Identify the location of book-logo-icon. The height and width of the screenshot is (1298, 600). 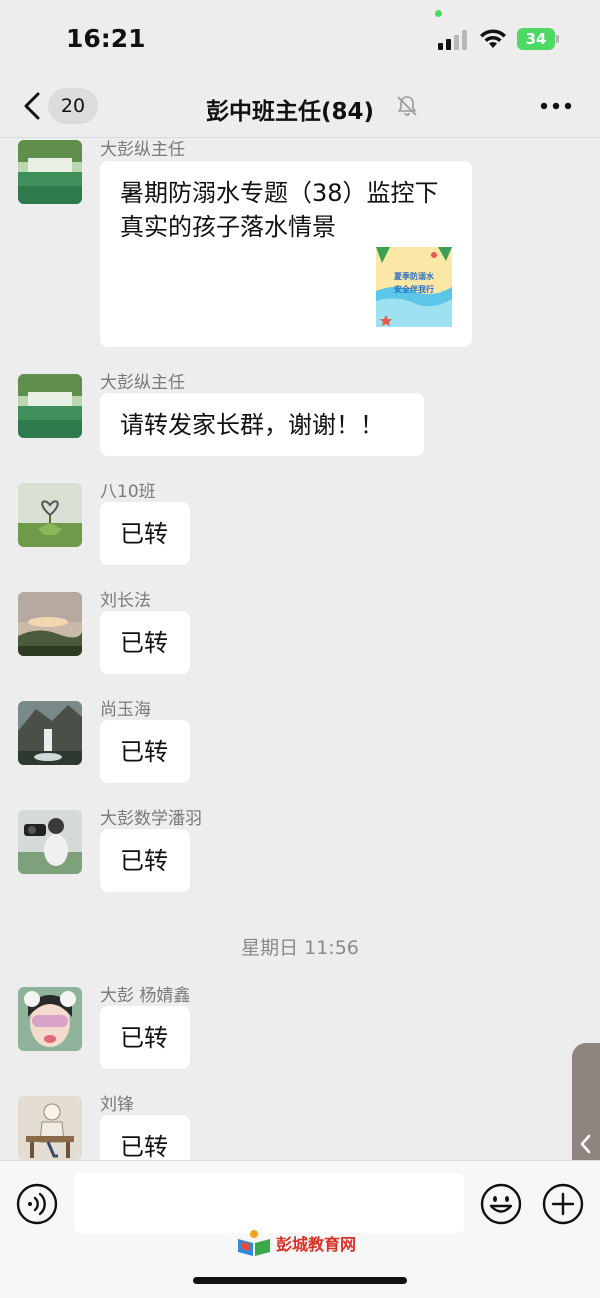
(254, 1243).